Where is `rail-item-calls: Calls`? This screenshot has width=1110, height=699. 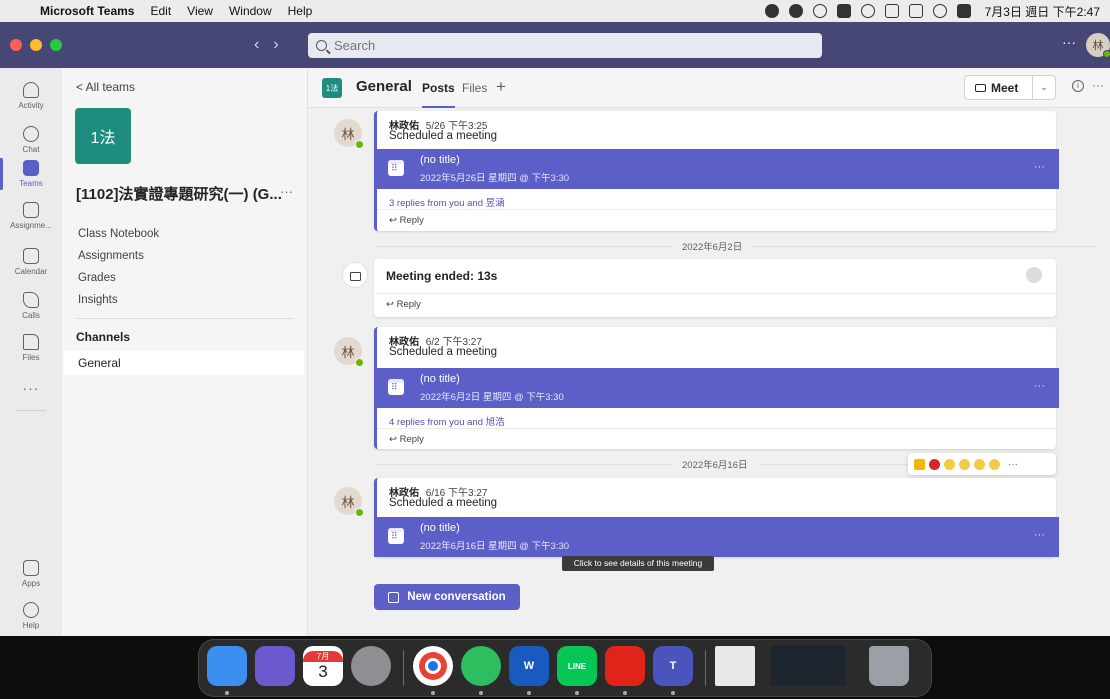
rail-item-calls: Calls is located at coordinates (31, 306).